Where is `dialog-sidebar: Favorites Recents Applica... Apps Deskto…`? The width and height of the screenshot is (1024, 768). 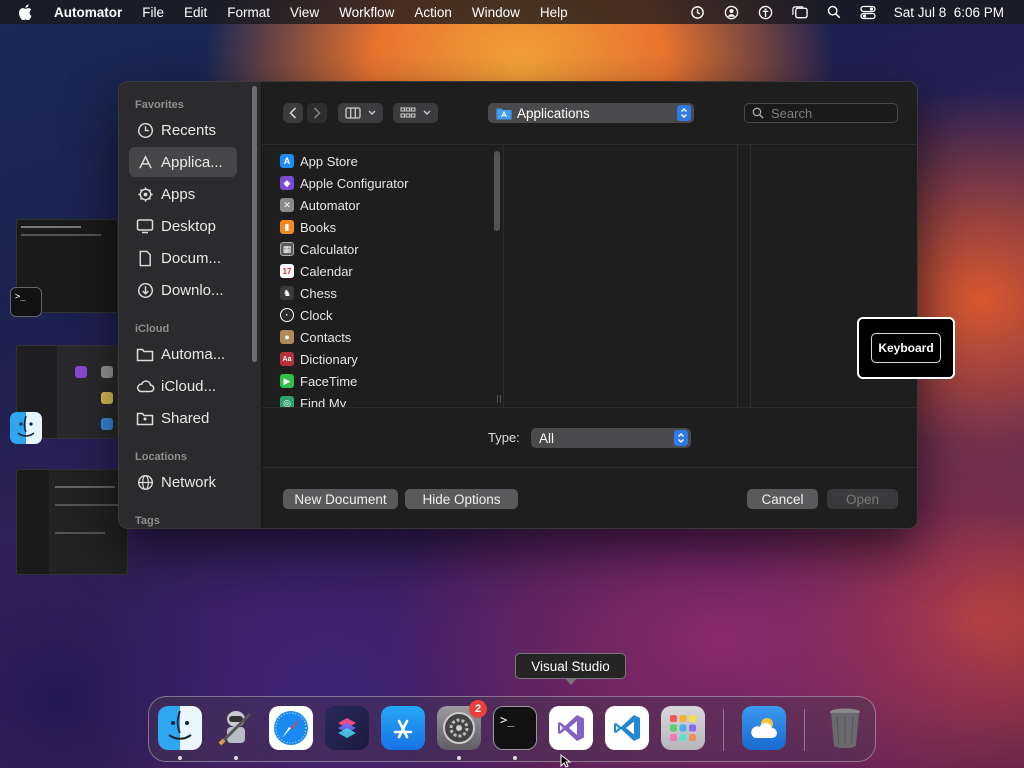
dialog-sidebar: Favorites Recents Applica... Apps Deskto… is located at coordinates (190, 305).